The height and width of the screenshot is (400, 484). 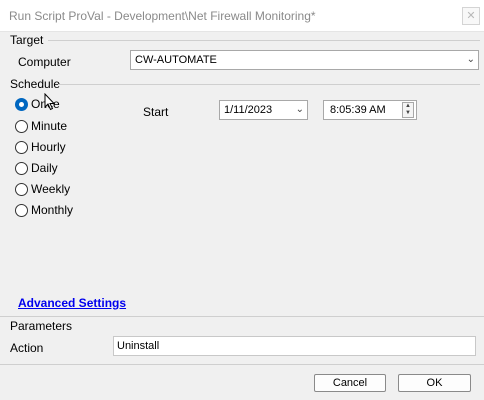 What do you see at coordinates (48, 147) in the screenshot?
I see `radio-hourly-label: Hourly` at bounding box center [48, 147].